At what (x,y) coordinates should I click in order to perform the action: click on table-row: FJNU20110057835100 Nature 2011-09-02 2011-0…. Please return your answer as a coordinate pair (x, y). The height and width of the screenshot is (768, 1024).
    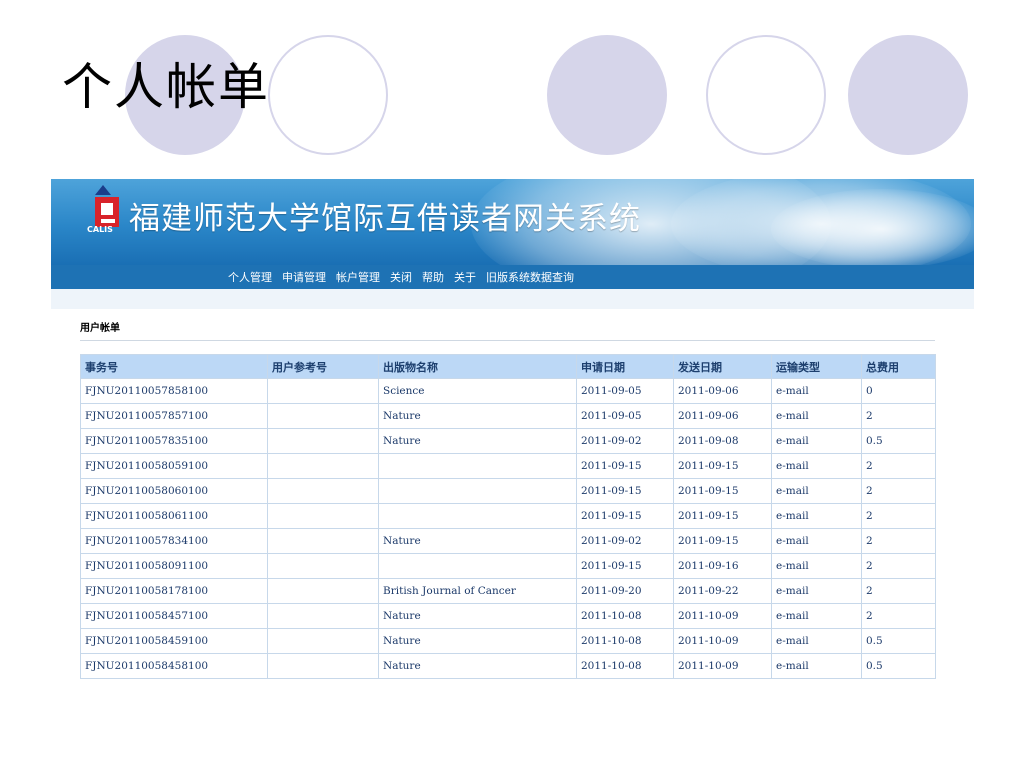
    Looking at the image, I should click on (508, 441).